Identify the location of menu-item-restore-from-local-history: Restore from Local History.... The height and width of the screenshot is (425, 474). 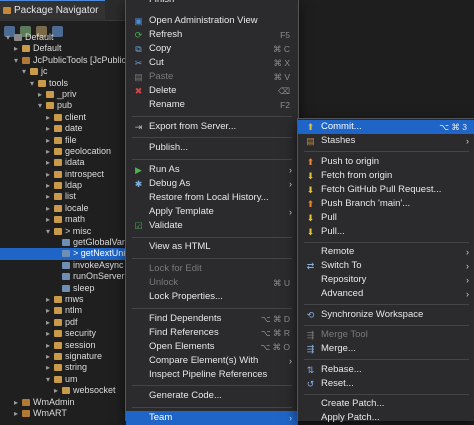
(212, 198).